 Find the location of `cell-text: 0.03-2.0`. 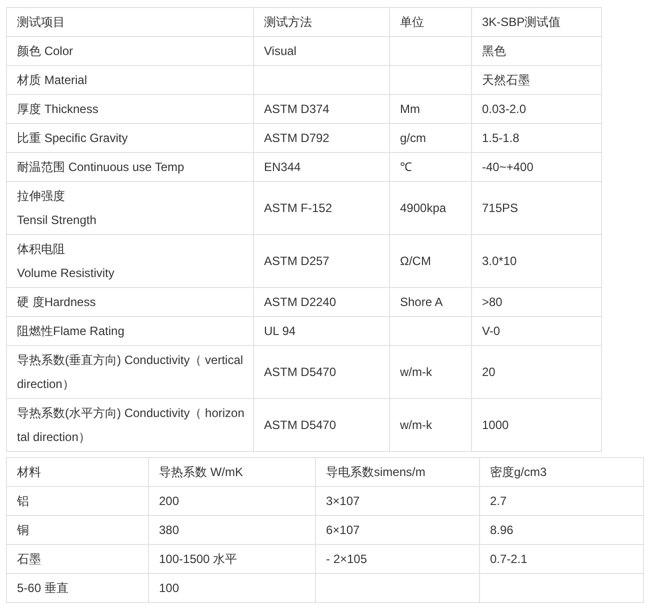

cell-text: 0.03-2.0 is located at coordinates (504, 109).